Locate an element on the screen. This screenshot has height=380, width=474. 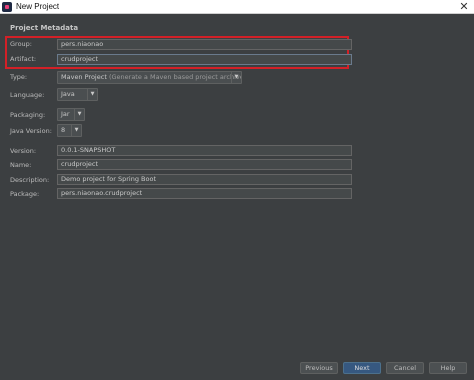
type-value: Maven Project is located at coordinates (84, 77).